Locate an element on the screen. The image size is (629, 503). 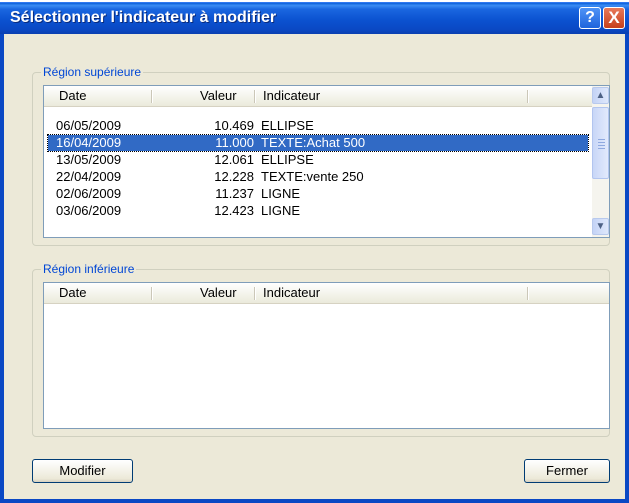
row-value: 11.237 is located at coordinates (234, 193).